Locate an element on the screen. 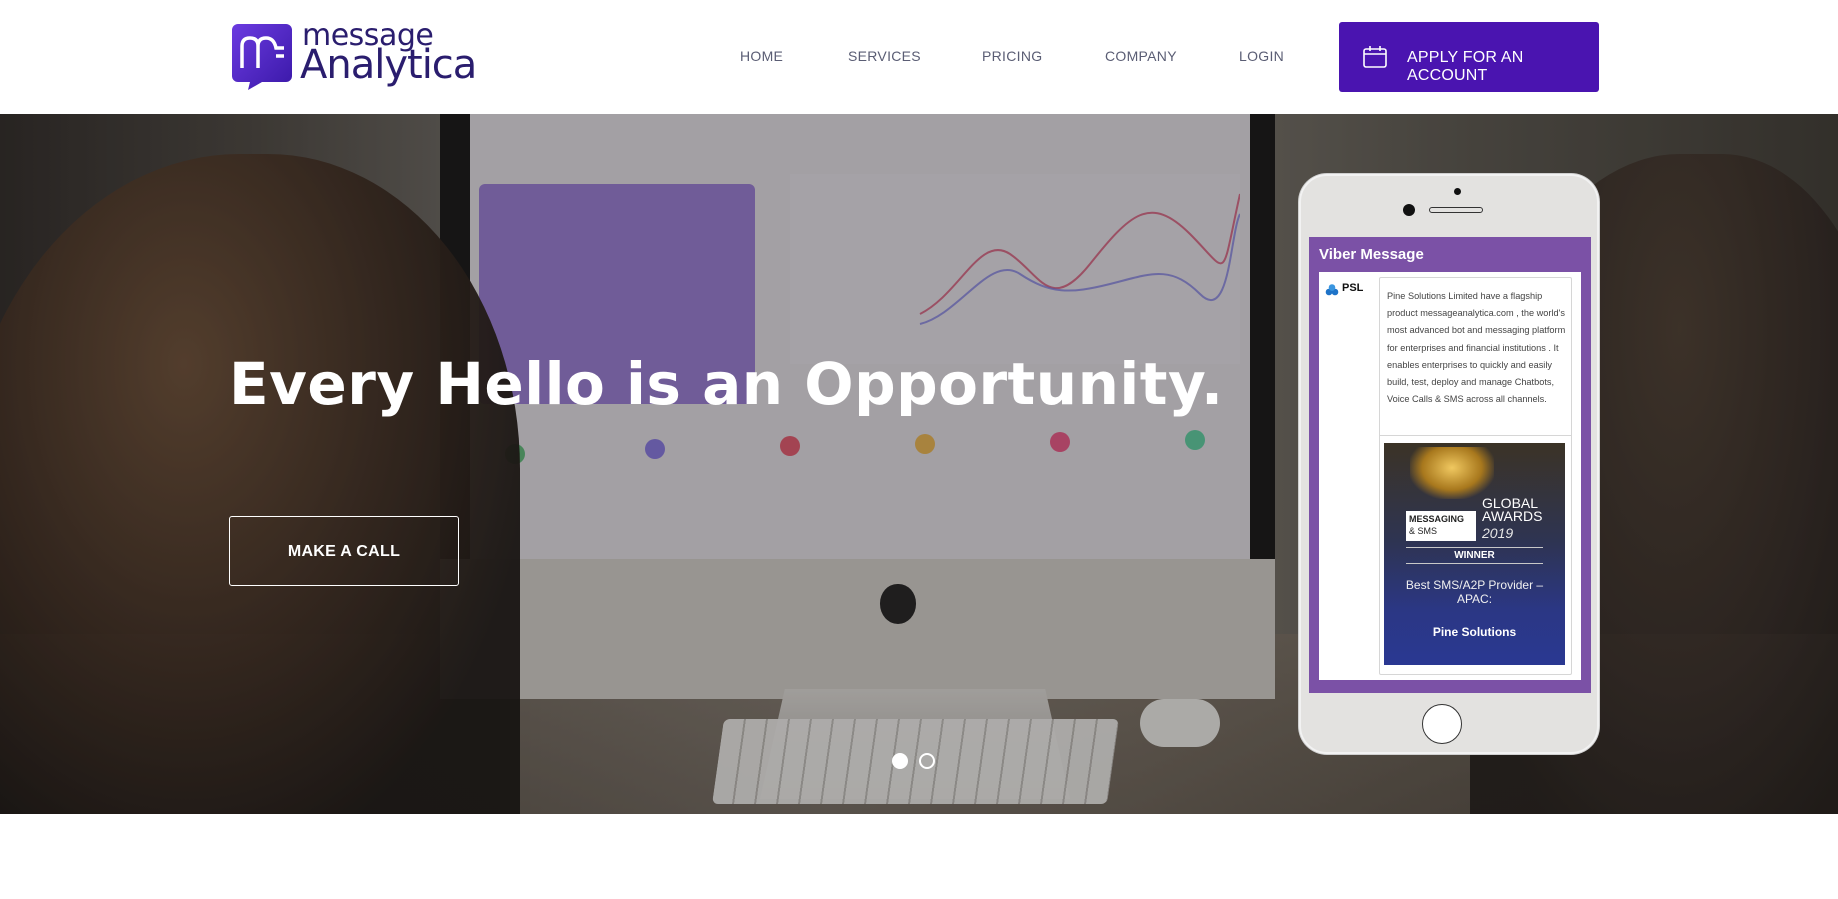 The width and height of the screenshot is (1838, 899). nav-home: HOME is located at coordinates (761, 56).